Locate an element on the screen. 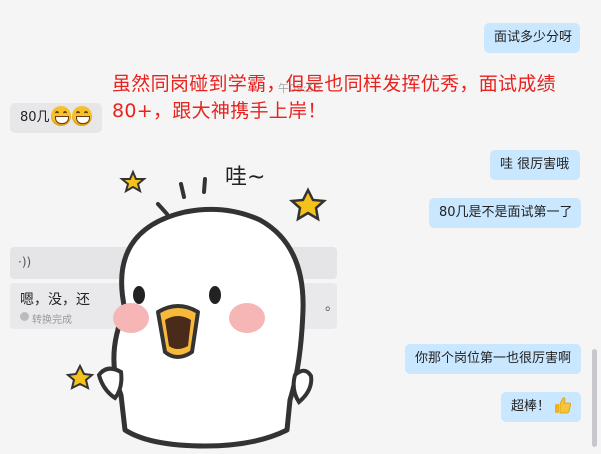  message-text: 80几是不是面试第一了 is located at coordinates (506, 212).